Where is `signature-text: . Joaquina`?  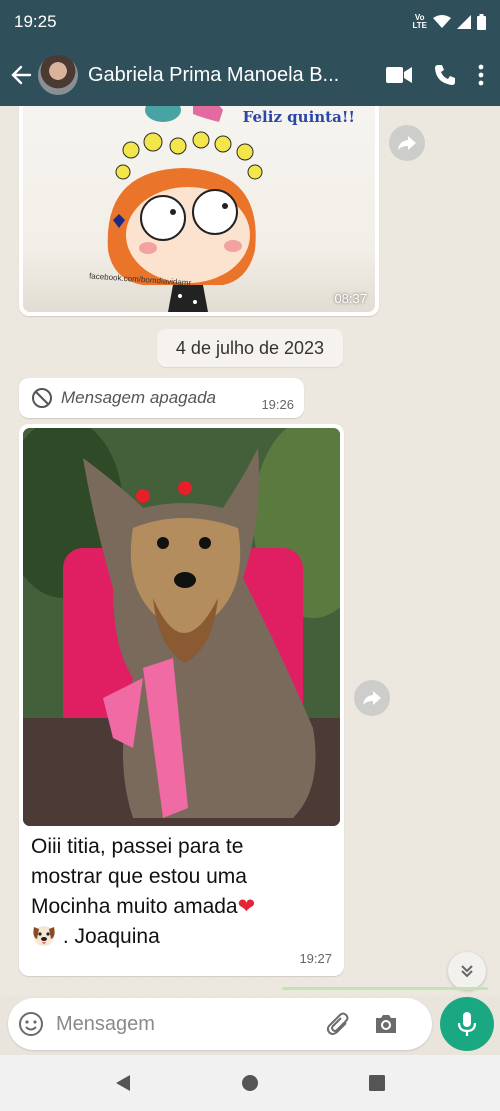 signature-text: . Joaquina is located at coordinates (111, 936).